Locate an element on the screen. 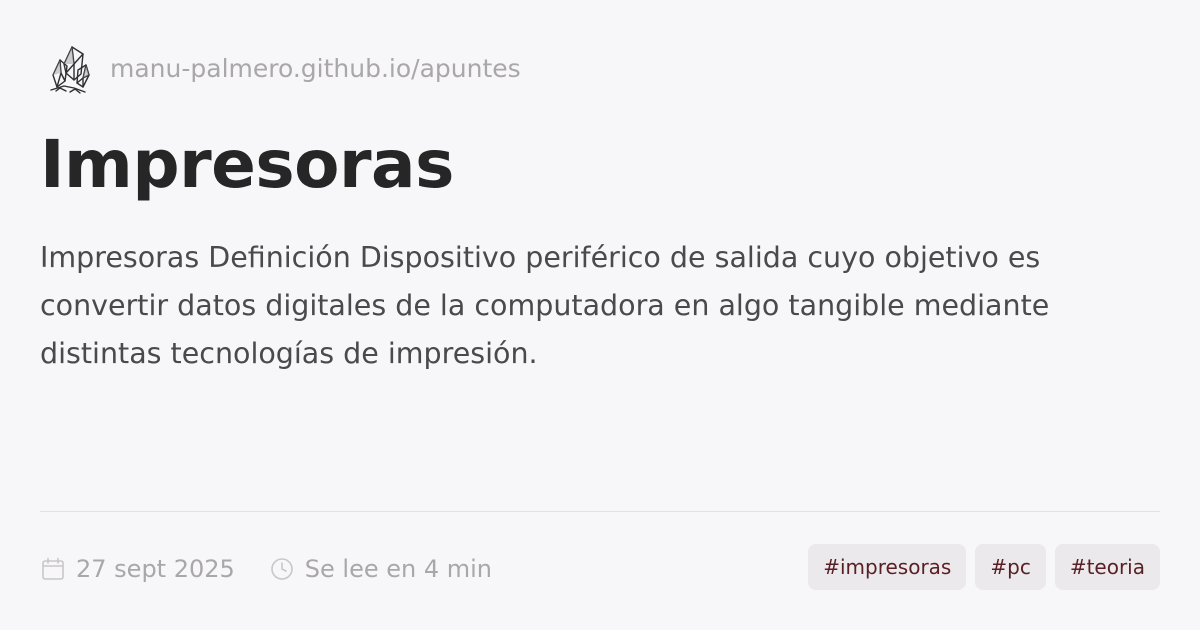 The width and height of the screenshot is (1200, 630). tag-pc: #pc is located at coordinates (1010, 567).